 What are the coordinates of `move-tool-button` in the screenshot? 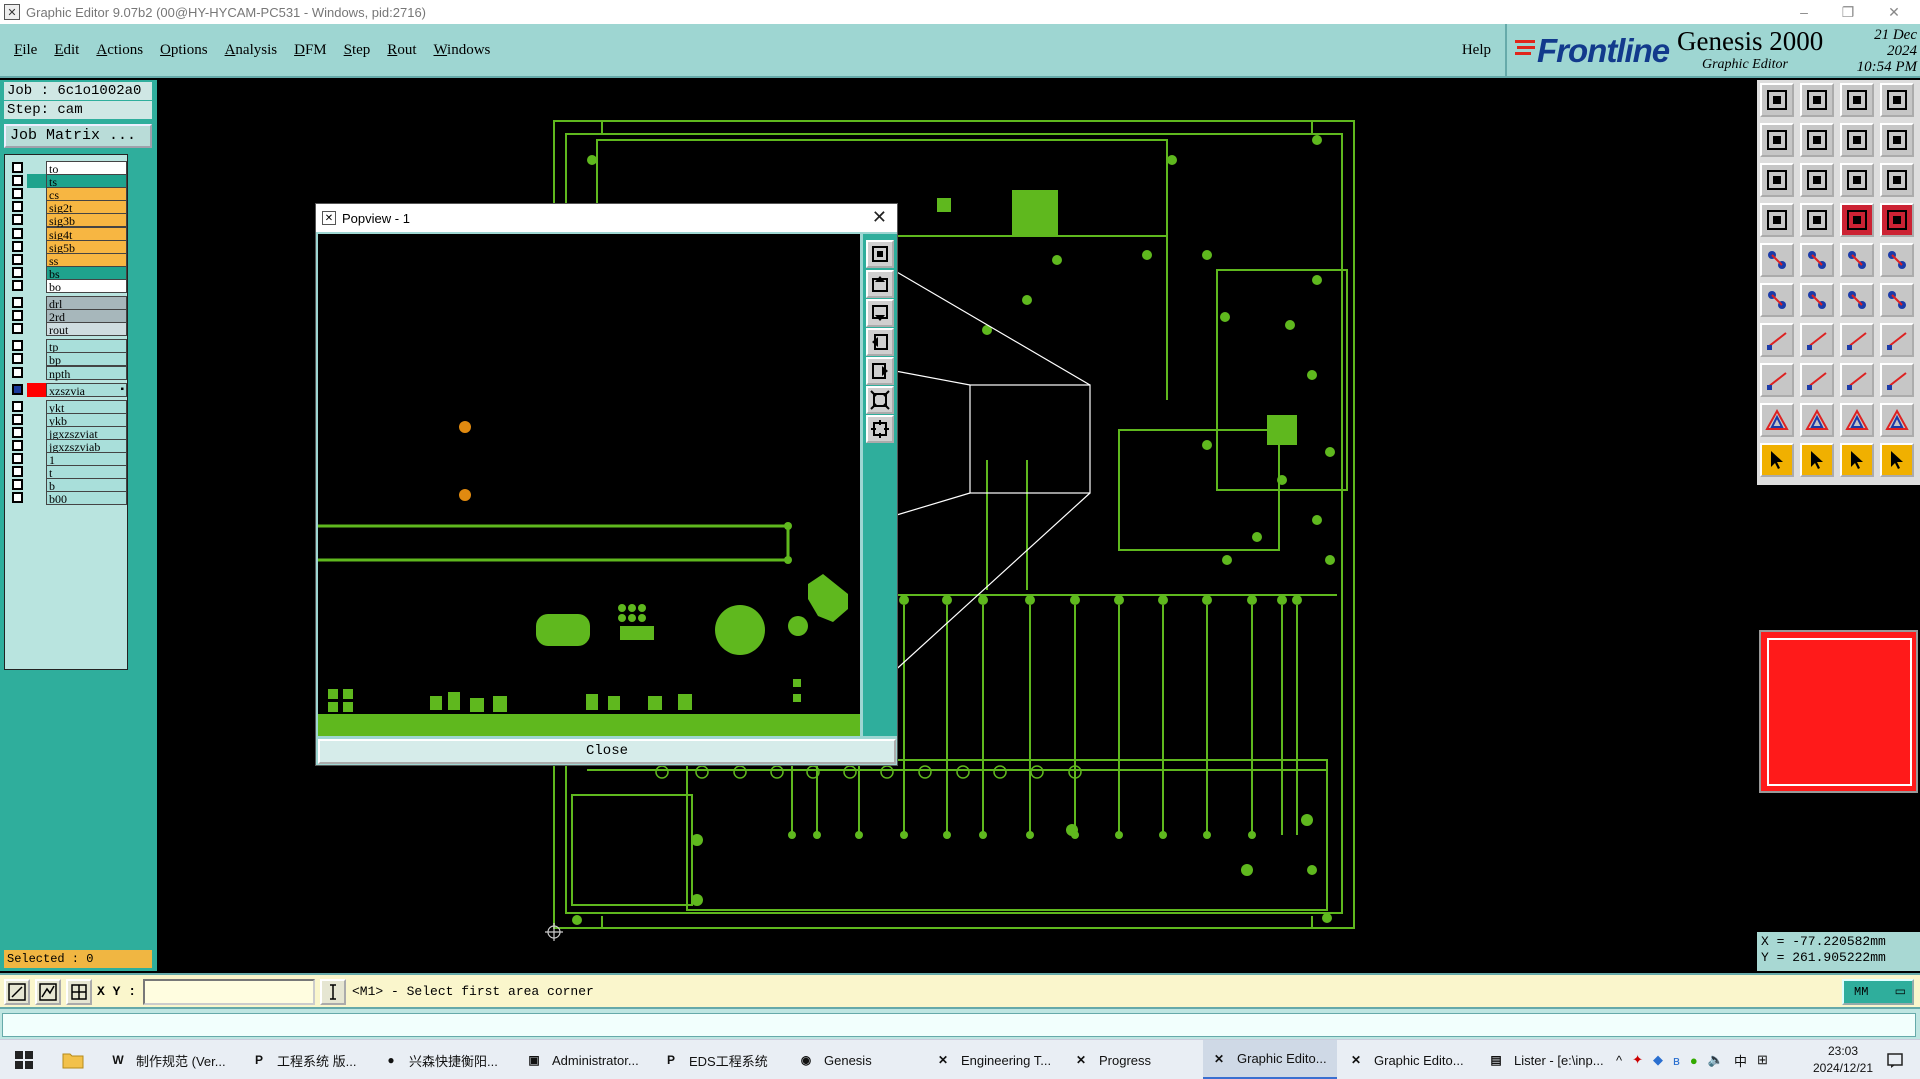 It's located at (1777, 300).